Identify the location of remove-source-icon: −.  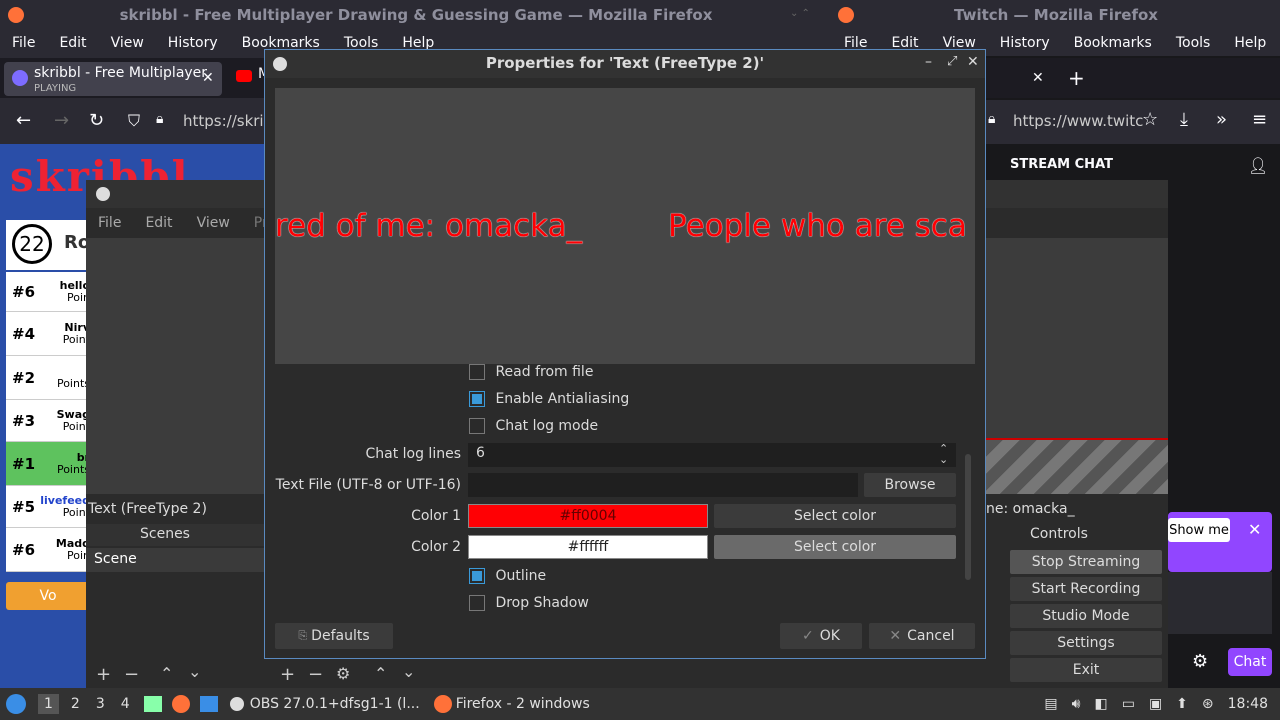
(315, 674).